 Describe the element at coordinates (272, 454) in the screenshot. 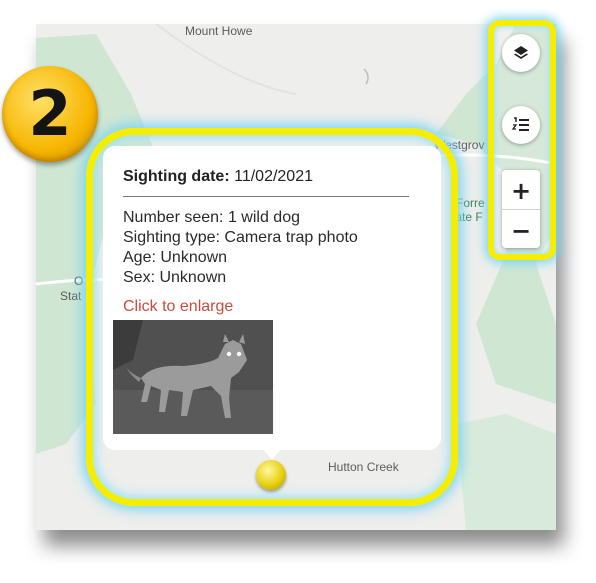

I see `popup-pointer` at that location.